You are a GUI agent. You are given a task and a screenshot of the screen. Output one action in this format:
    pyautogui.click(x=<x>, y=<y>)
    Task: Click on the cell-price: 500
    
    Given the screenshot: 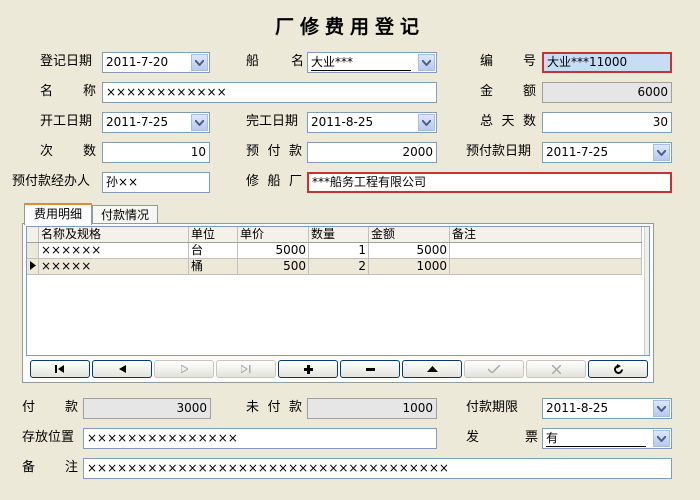 What is the action you would take?
    pyautogui.click(x=273, y=266)
    